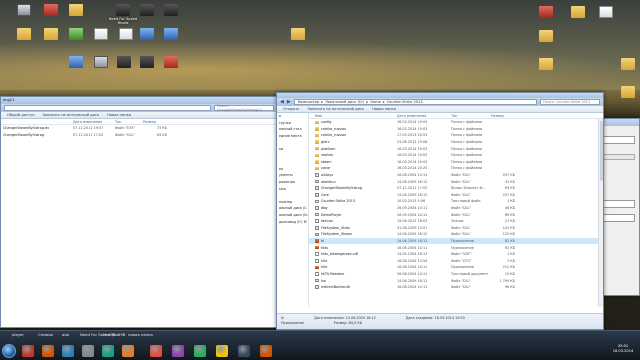 The image size is (640, 360). I want to click on file-row: hltv 16.08.2004 13:54 Файл "CFG" 1 КБ, so click(456, 260).